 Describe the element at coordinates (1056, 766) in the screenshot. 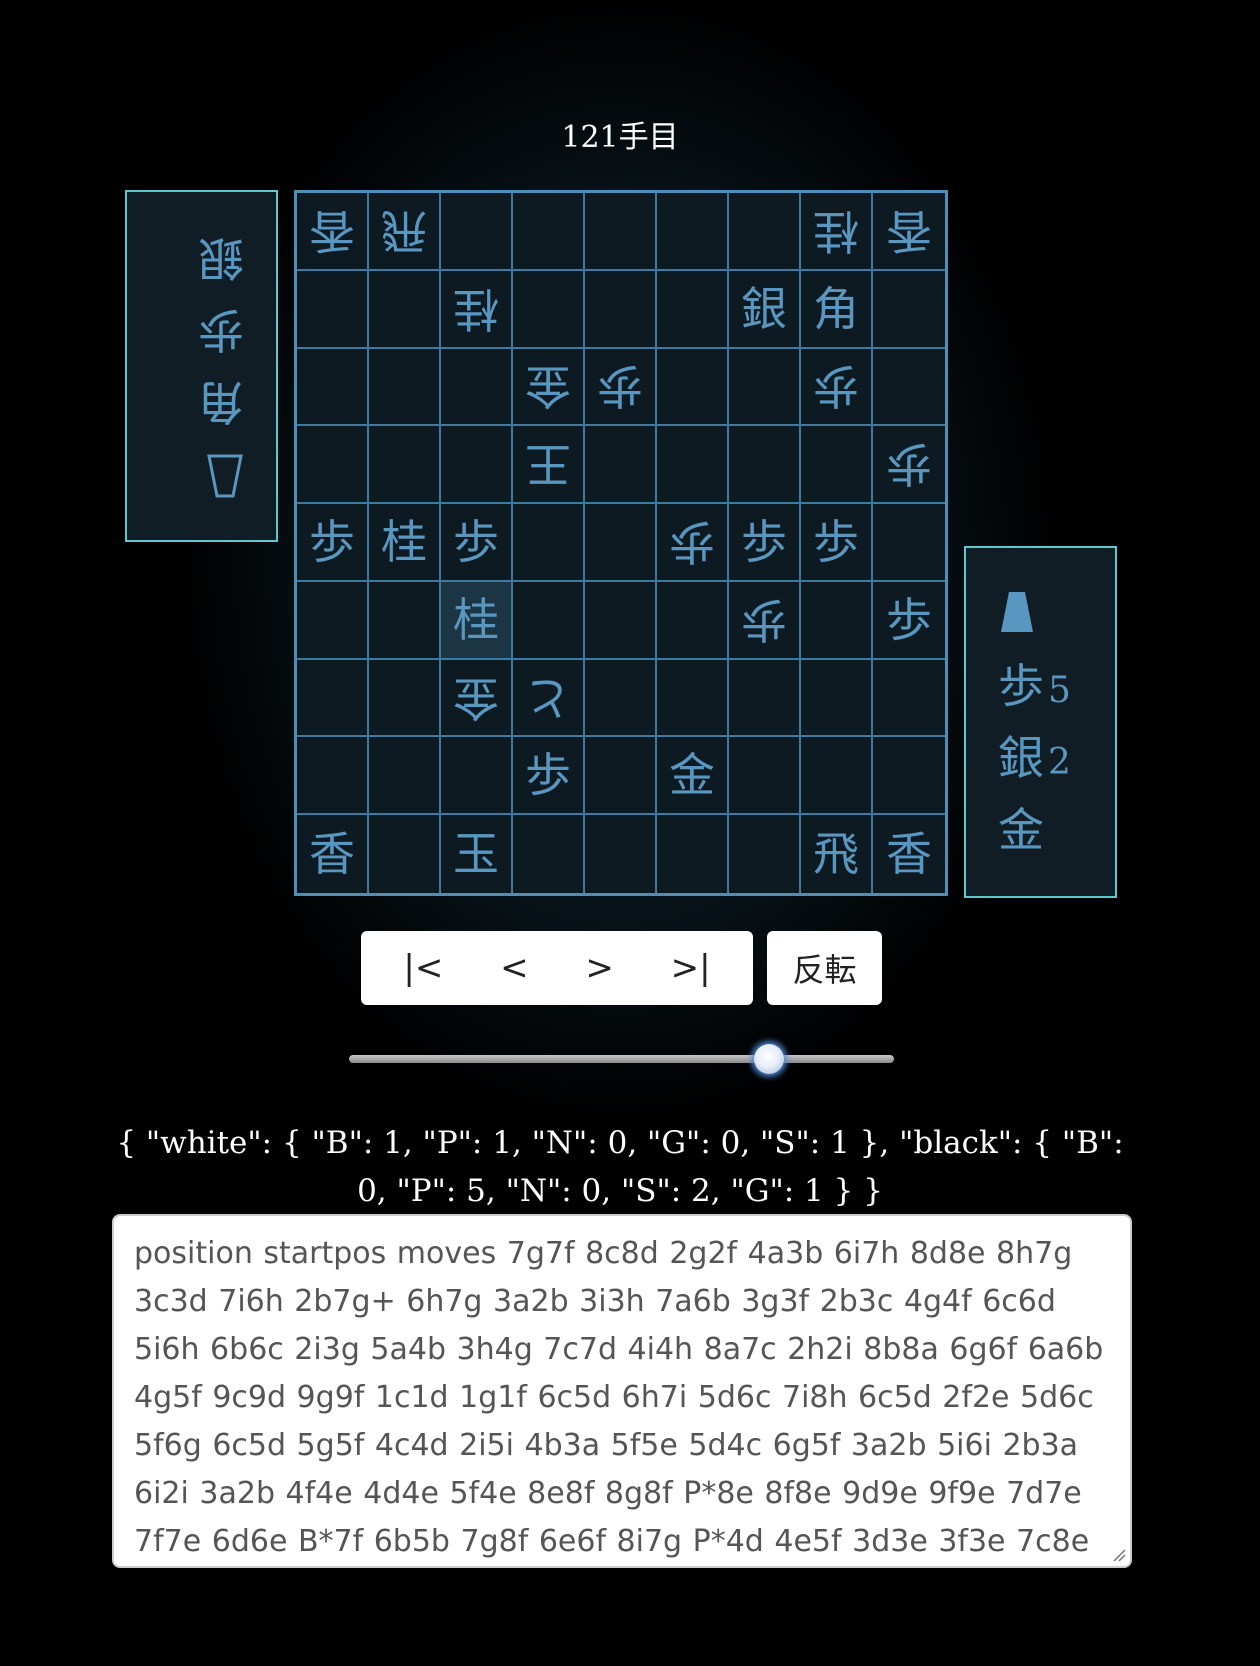

I see `black-hand-item: 銀2` at that location.